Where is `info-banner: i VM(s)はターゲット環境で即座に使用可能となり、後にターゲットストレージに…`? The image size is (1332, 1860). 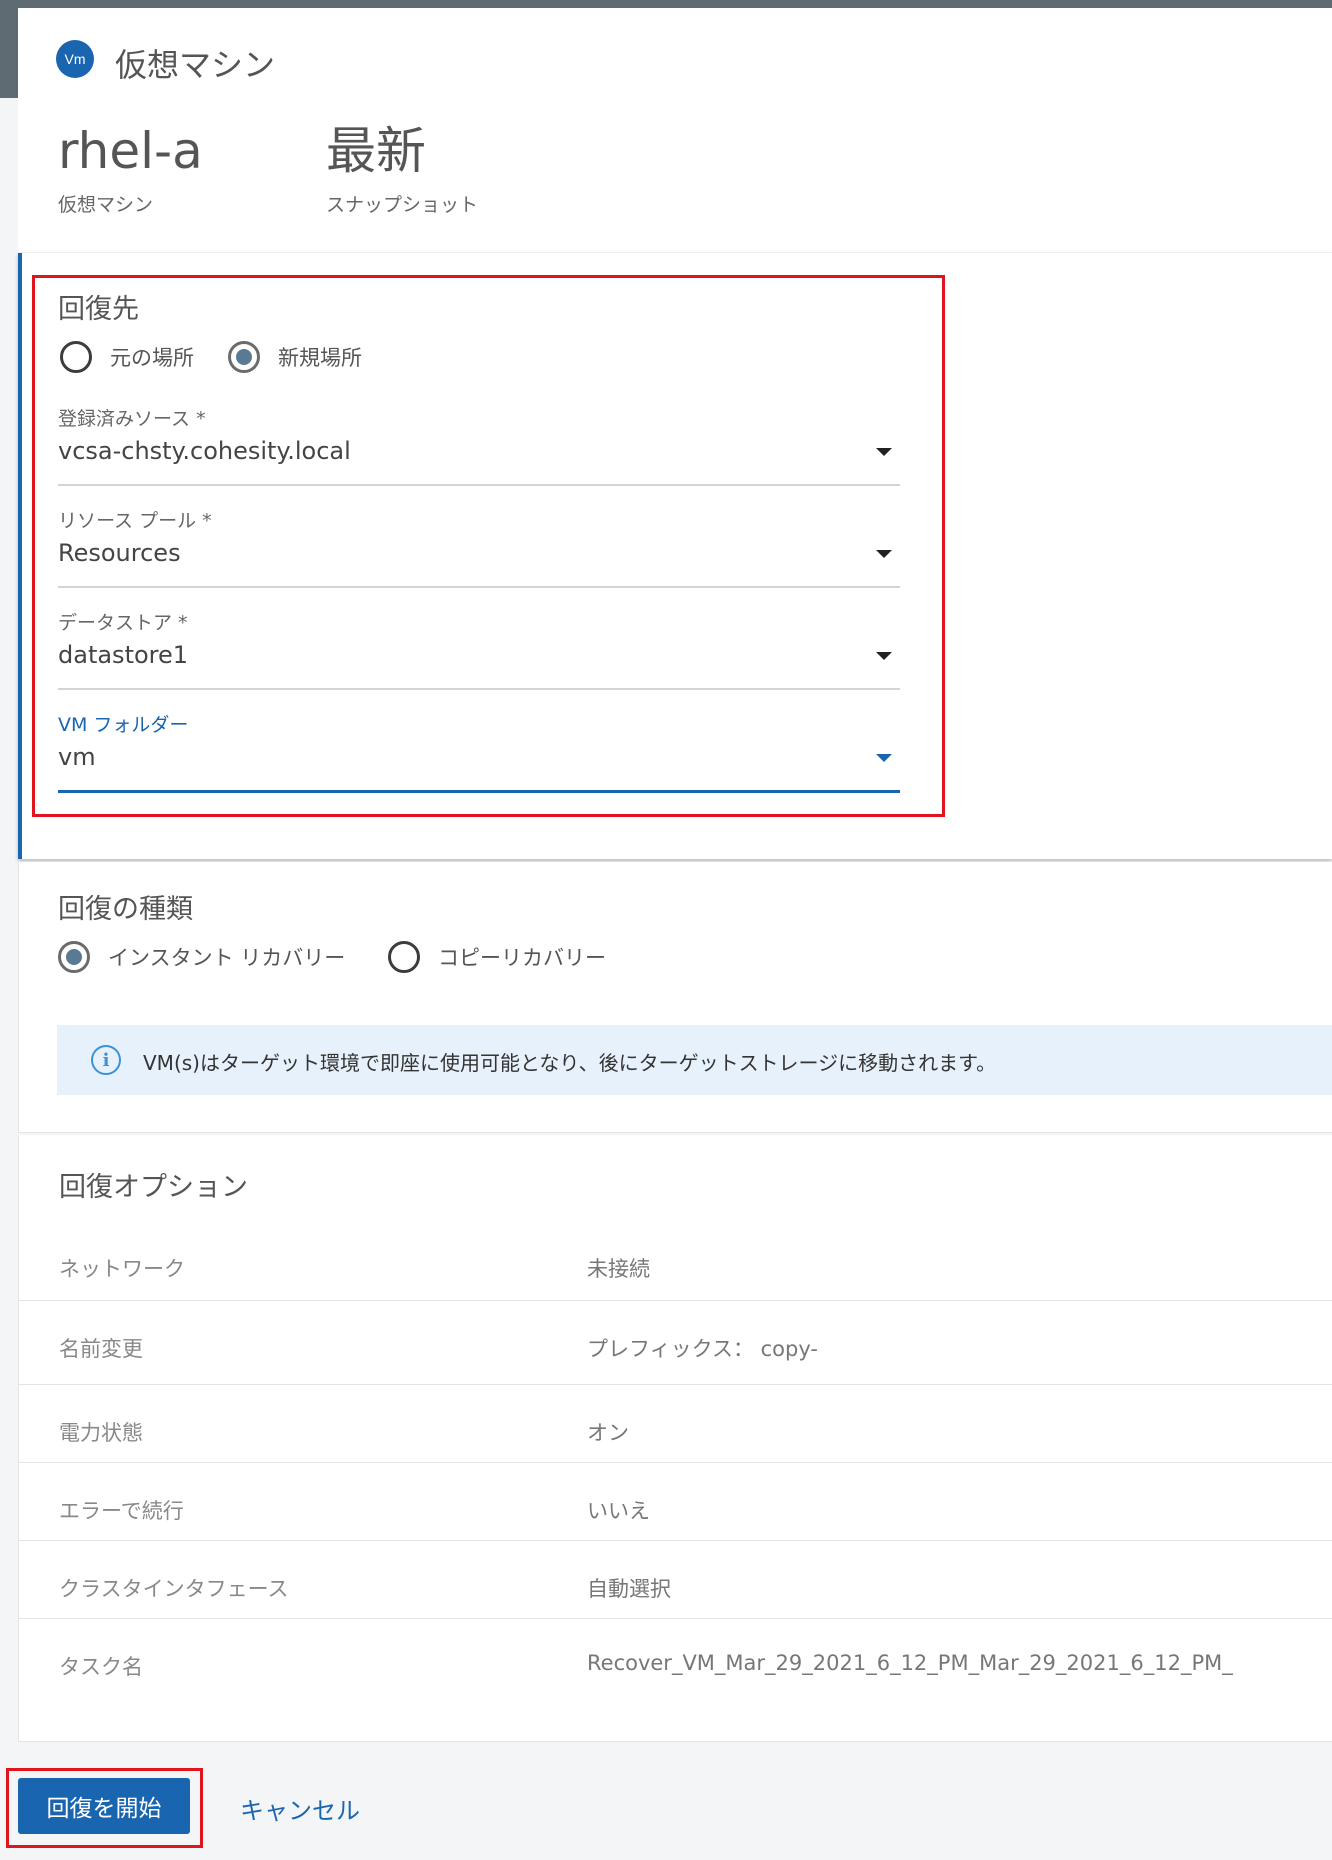
info-banner: i VM(s)はターゲット環境で即座に使用可能となり、後にターゲットストレージに… is located at coordinates (694, 1060).